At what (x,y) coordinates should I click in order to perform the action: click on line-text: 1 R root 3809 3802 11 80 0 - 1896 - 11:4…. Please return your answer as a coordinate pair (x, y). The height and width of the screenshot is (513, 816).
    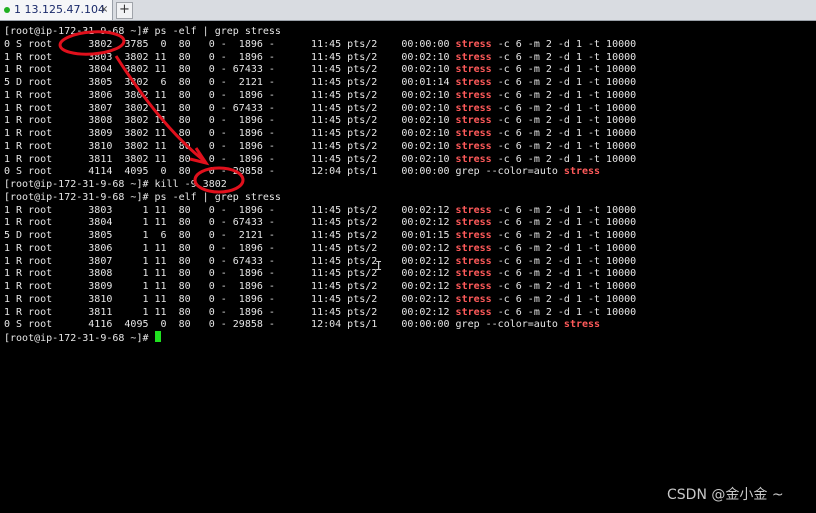
    Looking at the image, I should click on (230, 133).